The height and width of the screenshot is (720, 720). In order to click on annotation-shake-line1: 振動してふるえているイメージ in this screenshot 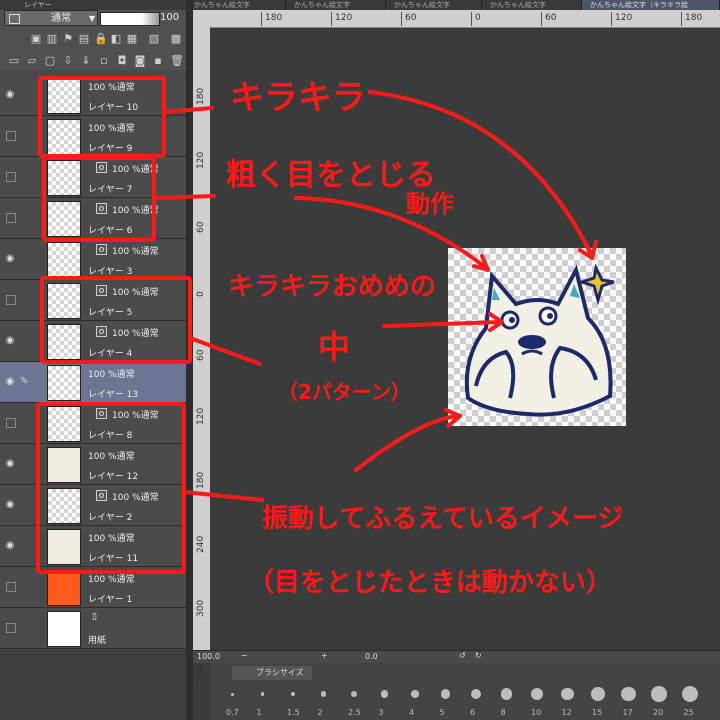, I will do `click(443, 519)`.